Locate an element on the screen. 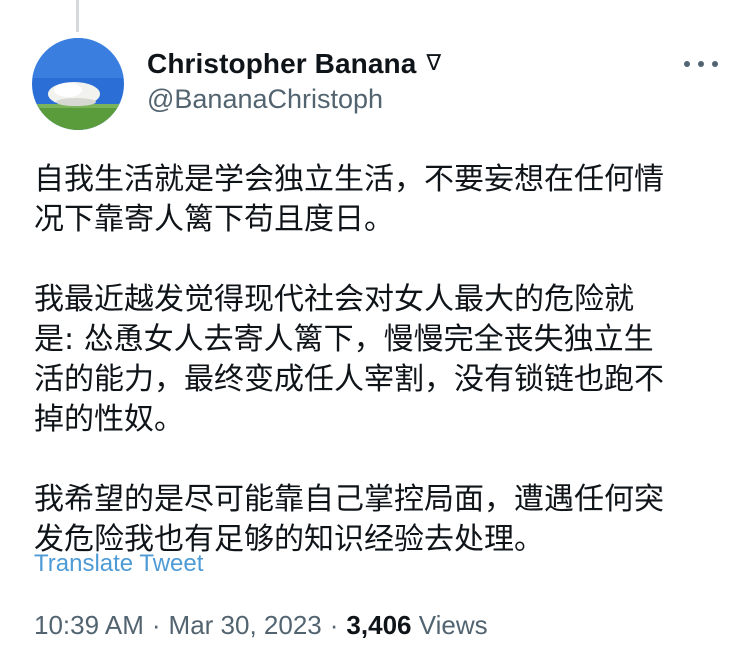 The image size is (750, 670). more-options-button is located at coordinates (701, 64).